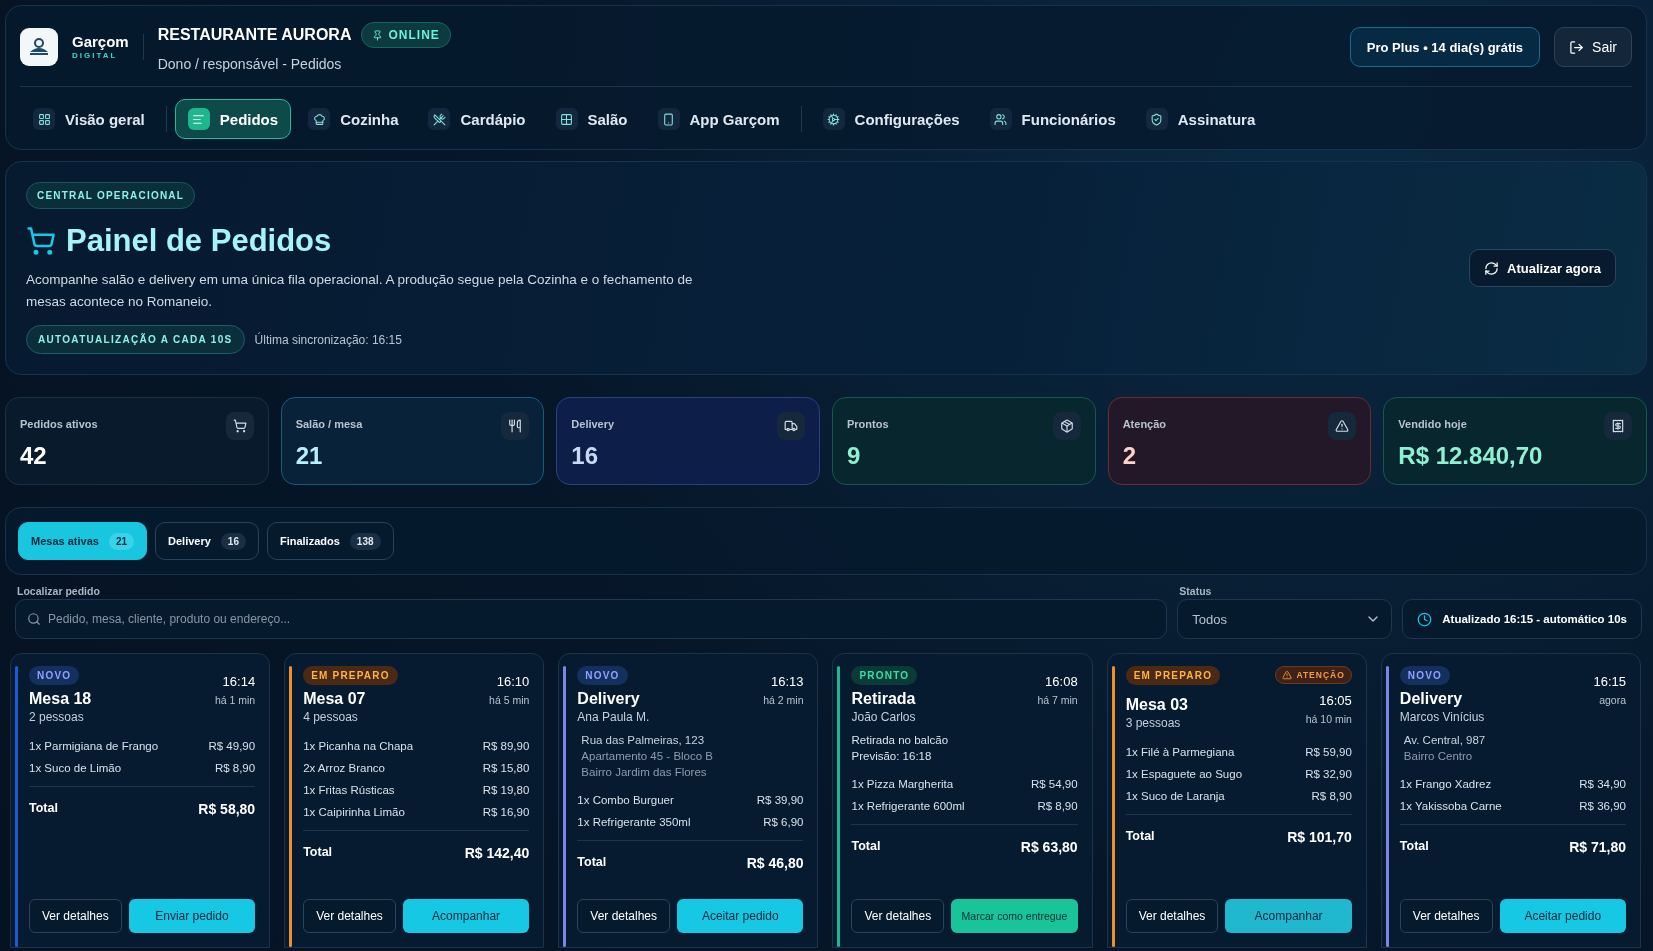 The image size is (1653, 951). What do you see at coordinates (1593, 47) in the screenshot?
I see `logout-button: Sair` at bounding box center [1593, 47].